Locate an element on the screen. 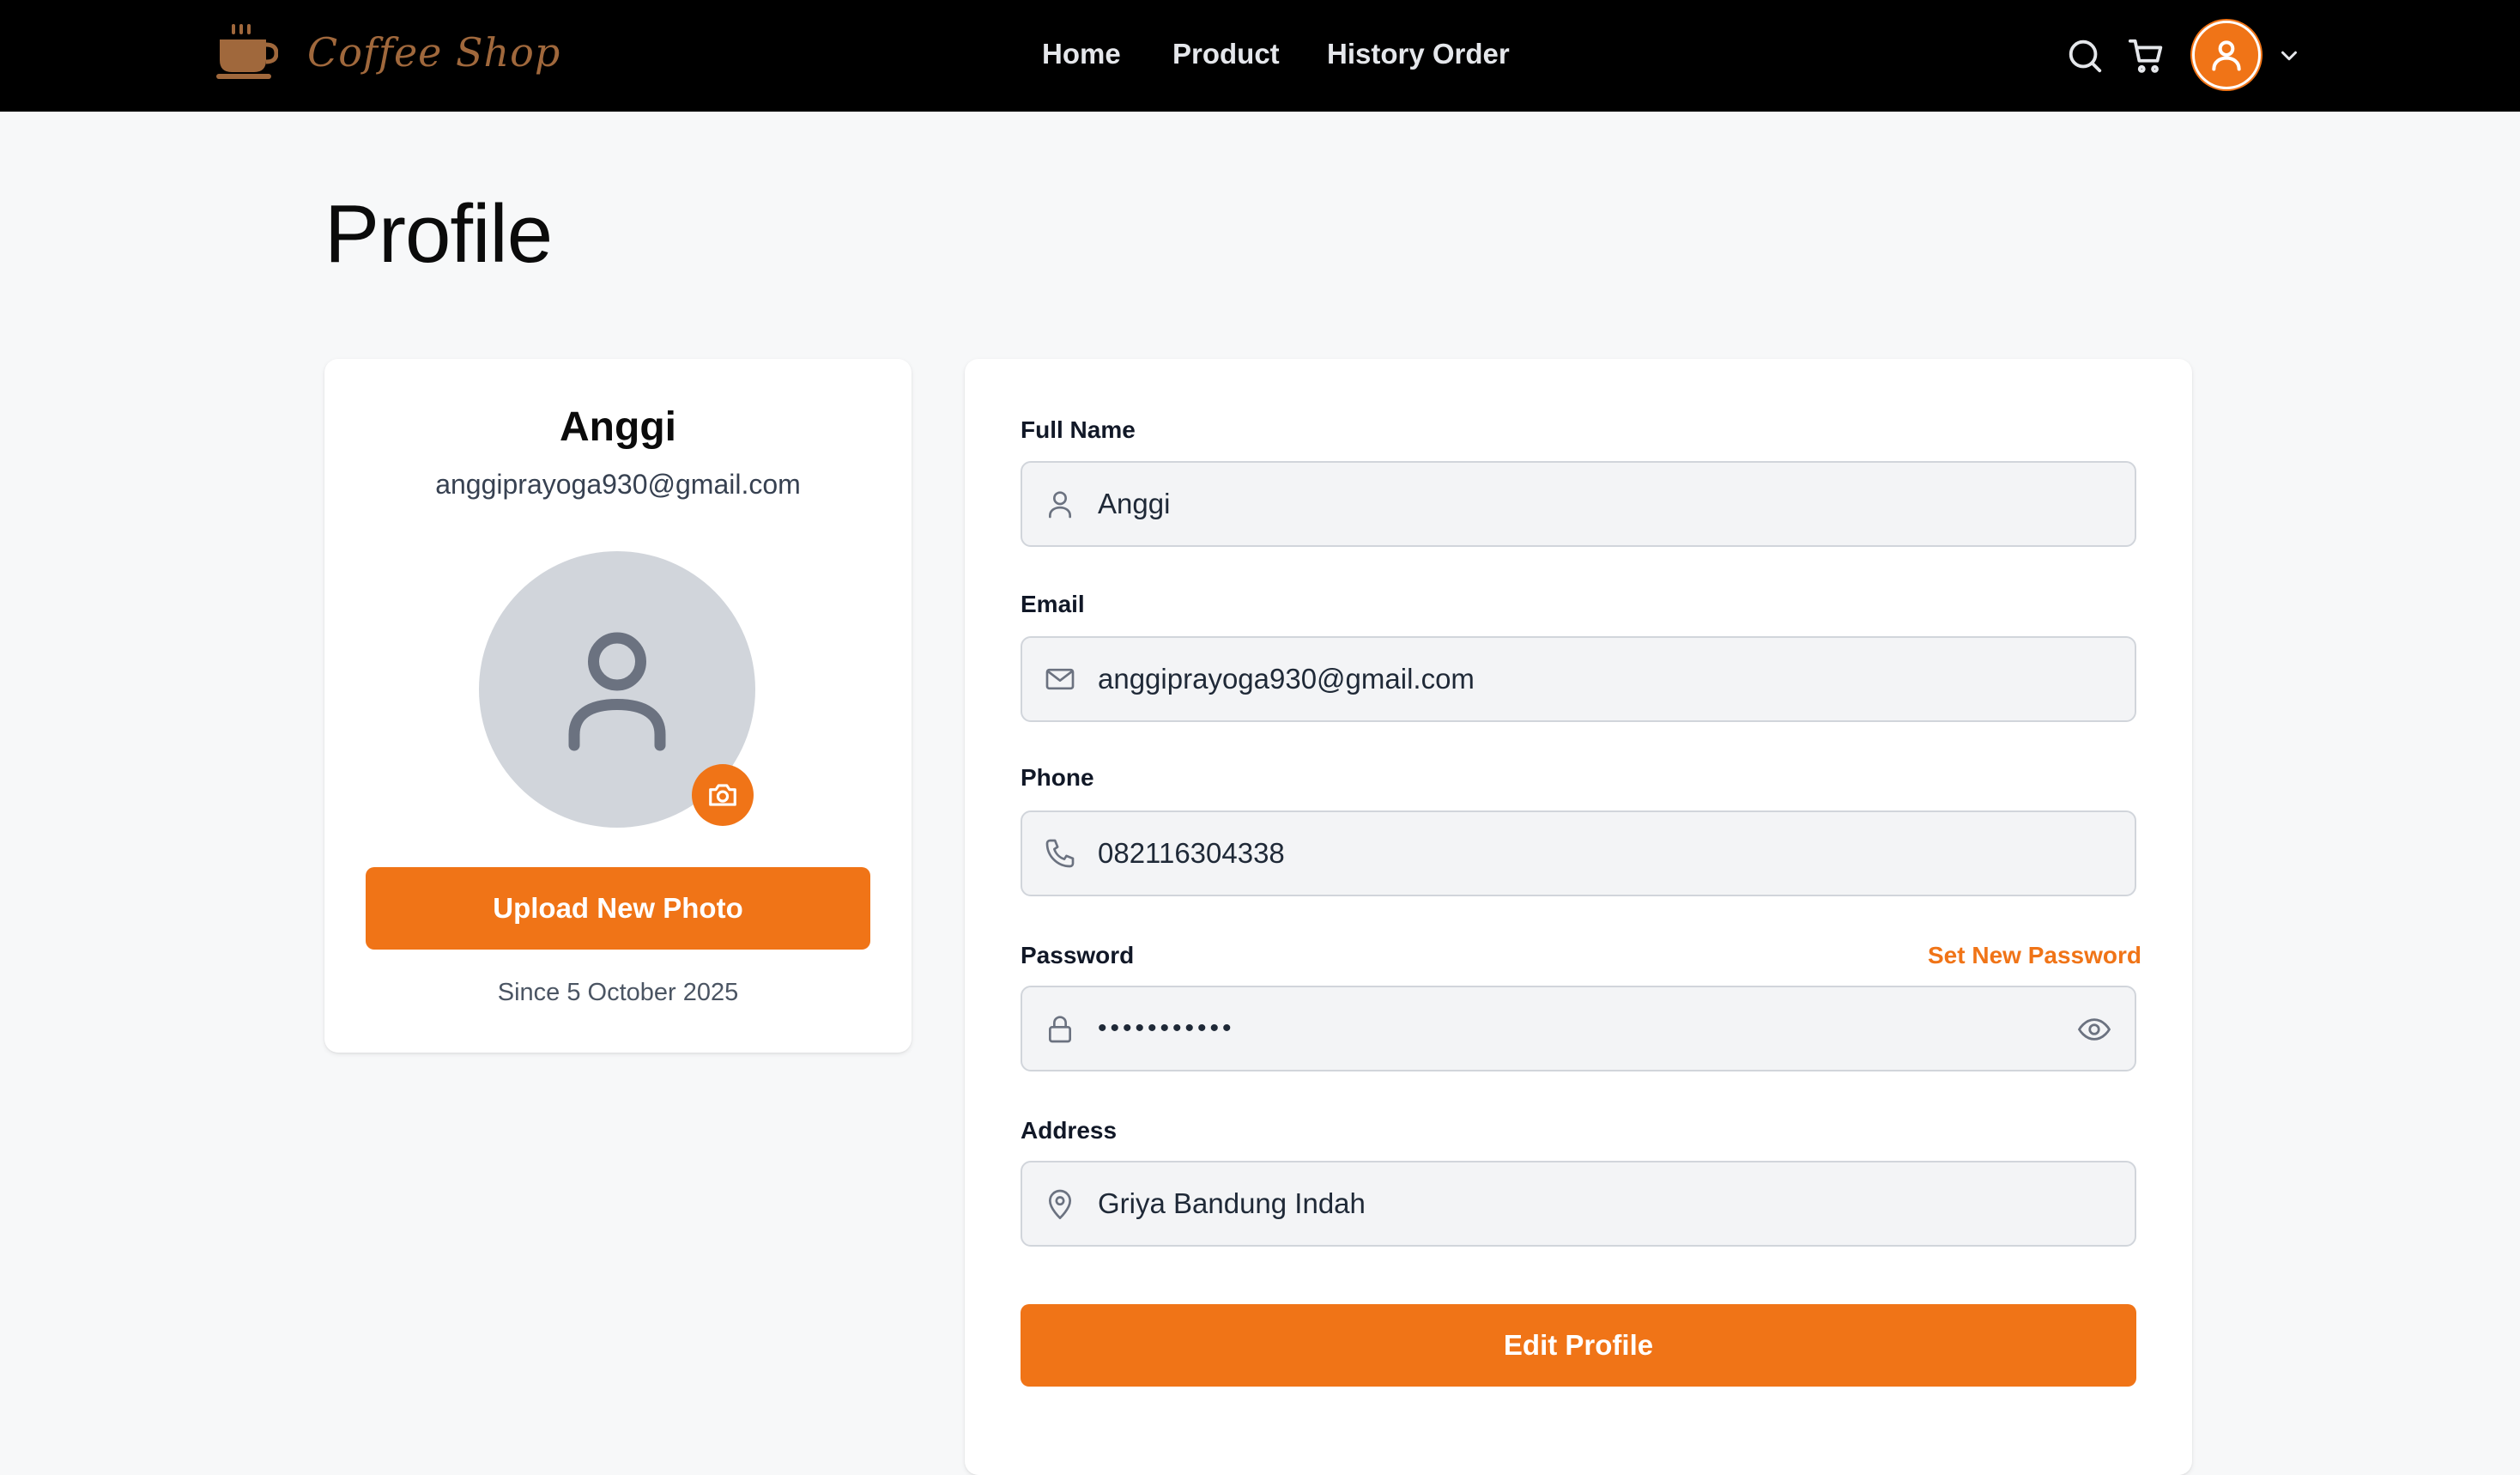 The image size is (2520, 1475). change-photo-button is located at coordinates (723, 795).